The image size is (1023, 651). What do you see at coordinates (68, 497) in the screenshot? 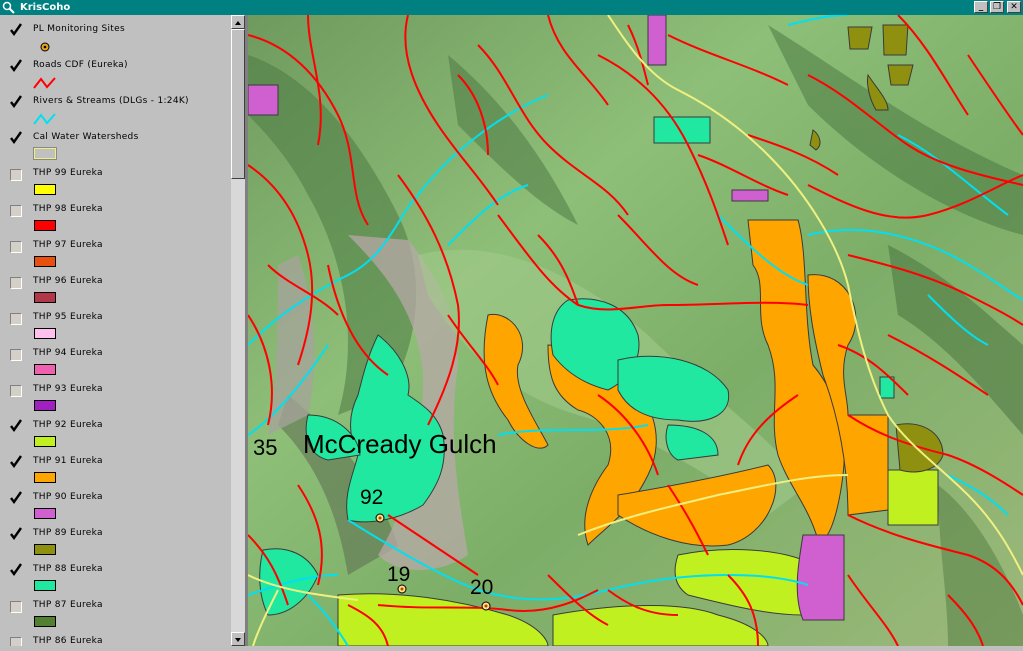
I see `layer-name: THP 90 Eureka` at bounding box center [68, 497].